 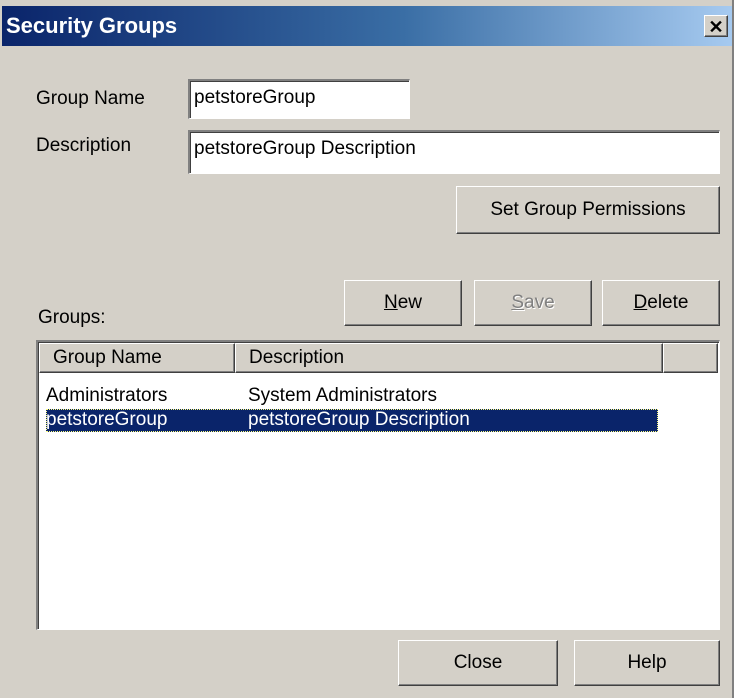 I want to click on group-row-administrators: Administrators System Administrators, so click(x=352, y=396).